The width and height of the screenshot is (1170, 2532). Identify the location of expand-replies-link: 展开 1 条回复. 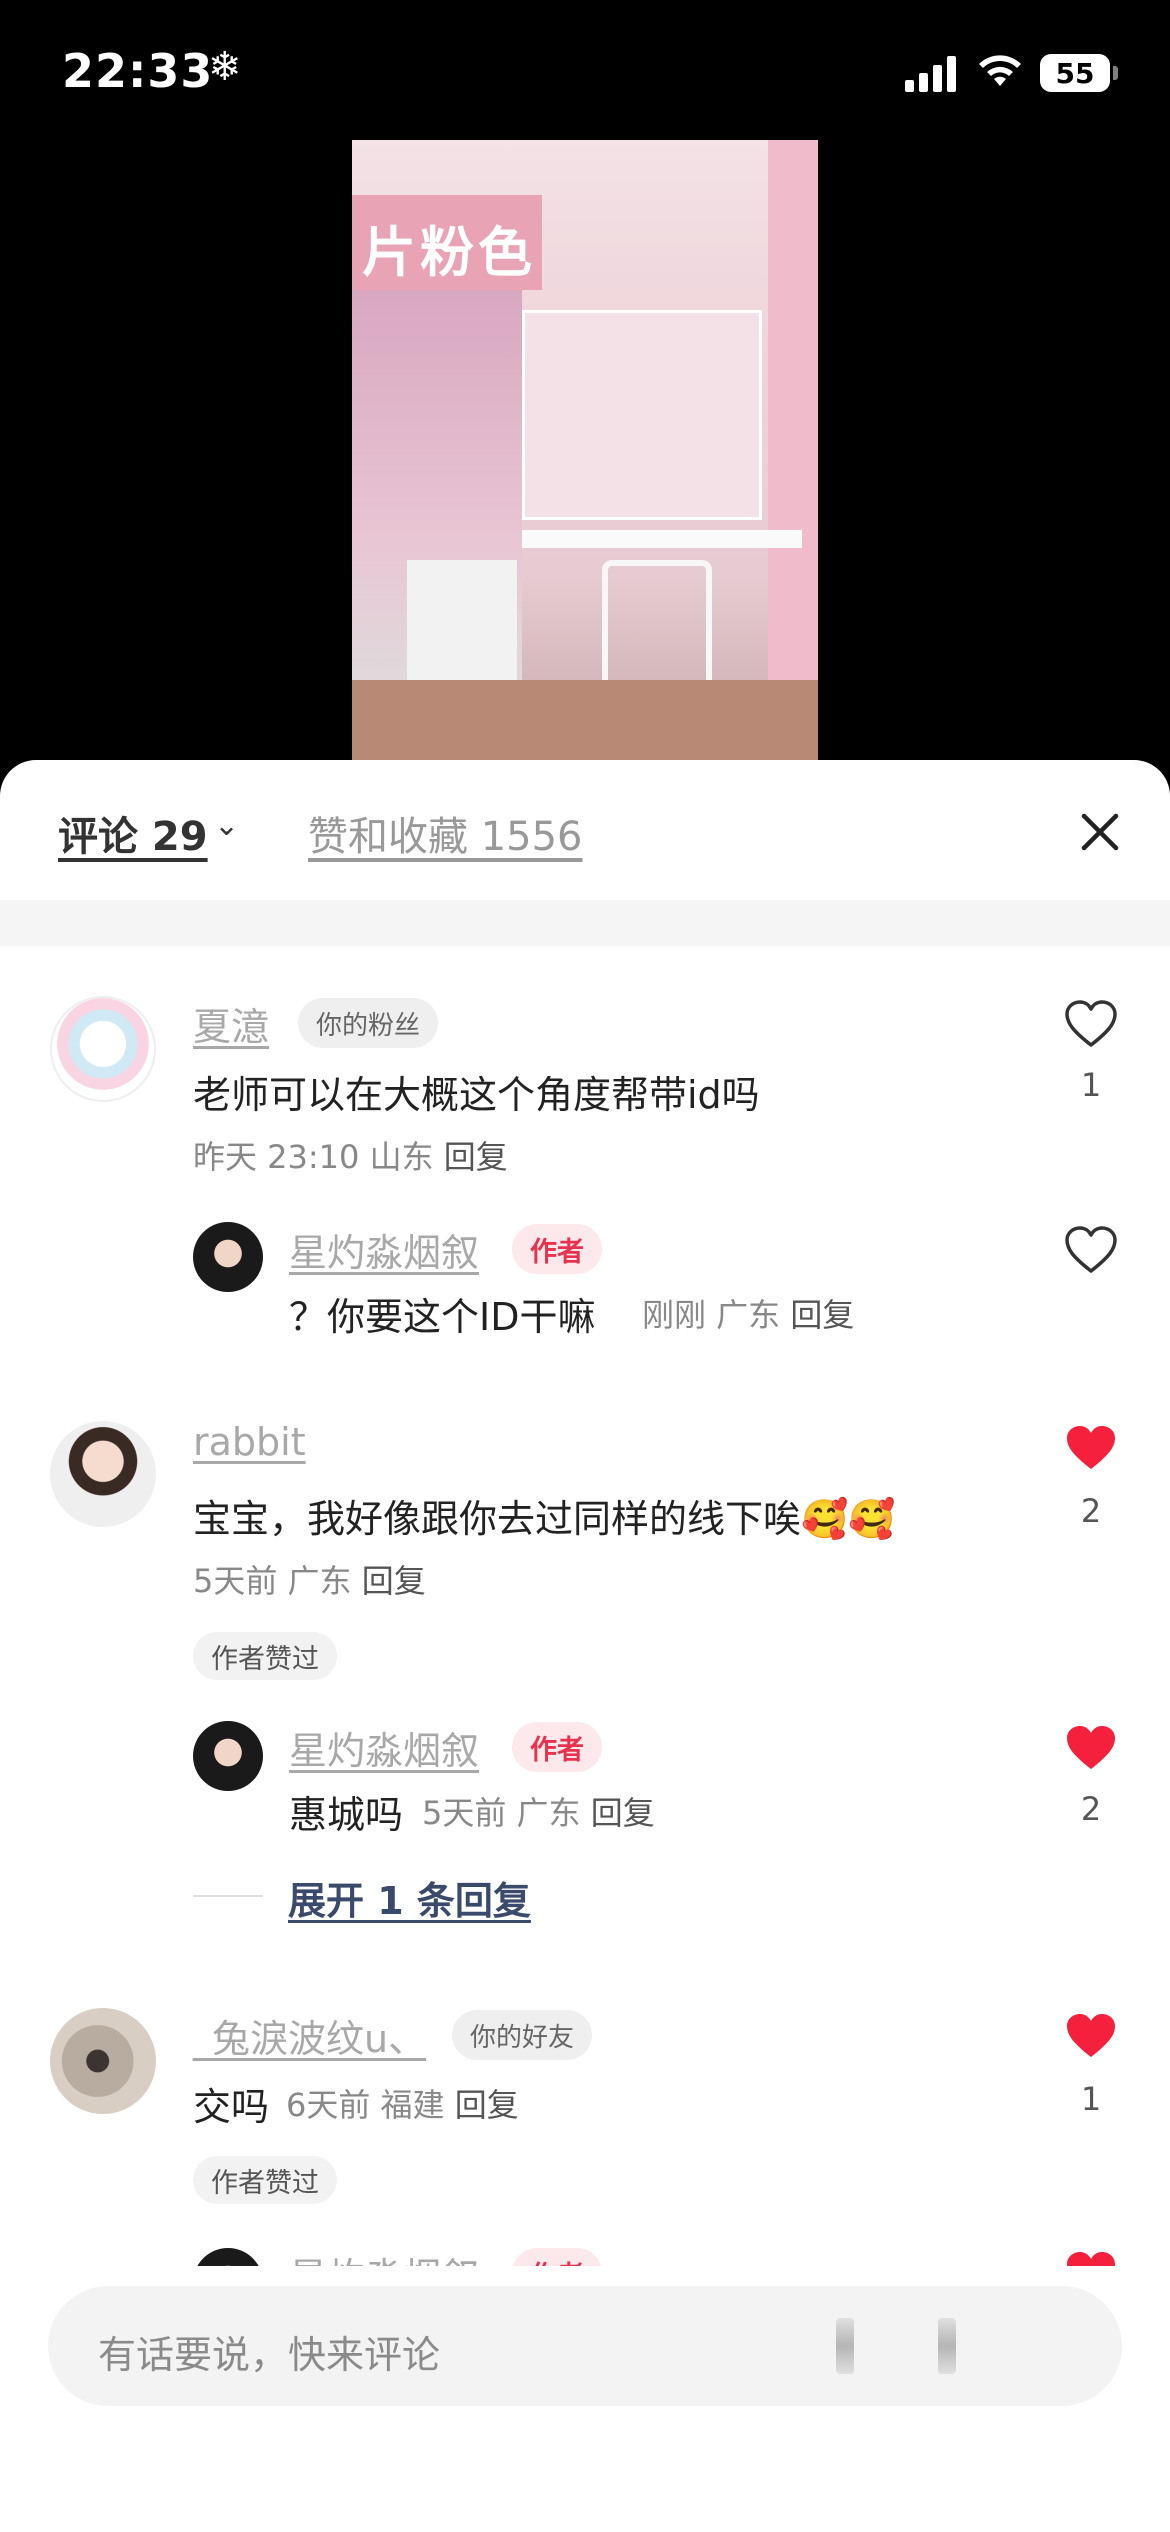
(409, 1897).